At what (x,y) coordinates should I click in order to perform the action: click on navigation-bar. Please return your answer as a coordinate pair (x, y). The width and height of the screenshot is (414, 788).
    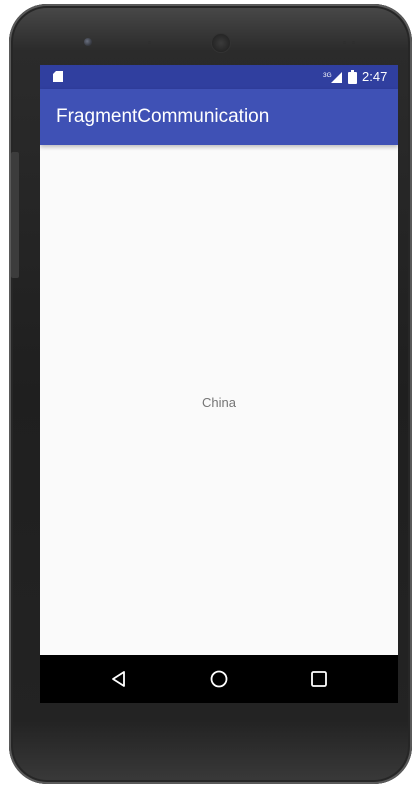
    Looking at the image, I should click on (219, 679).